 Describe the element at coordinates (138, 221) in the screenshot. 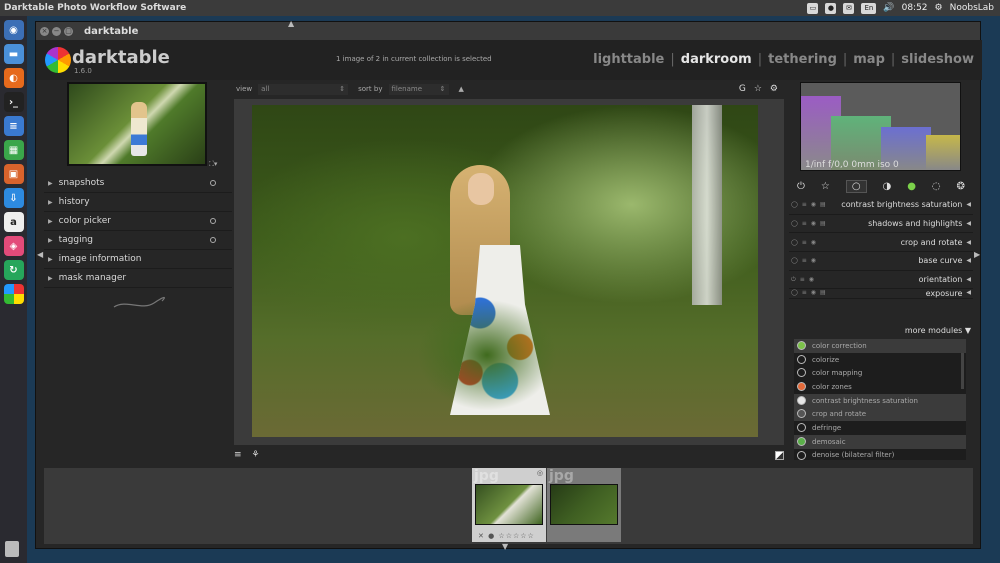

I see `module-color-picker: ▶ color picker` at that location.